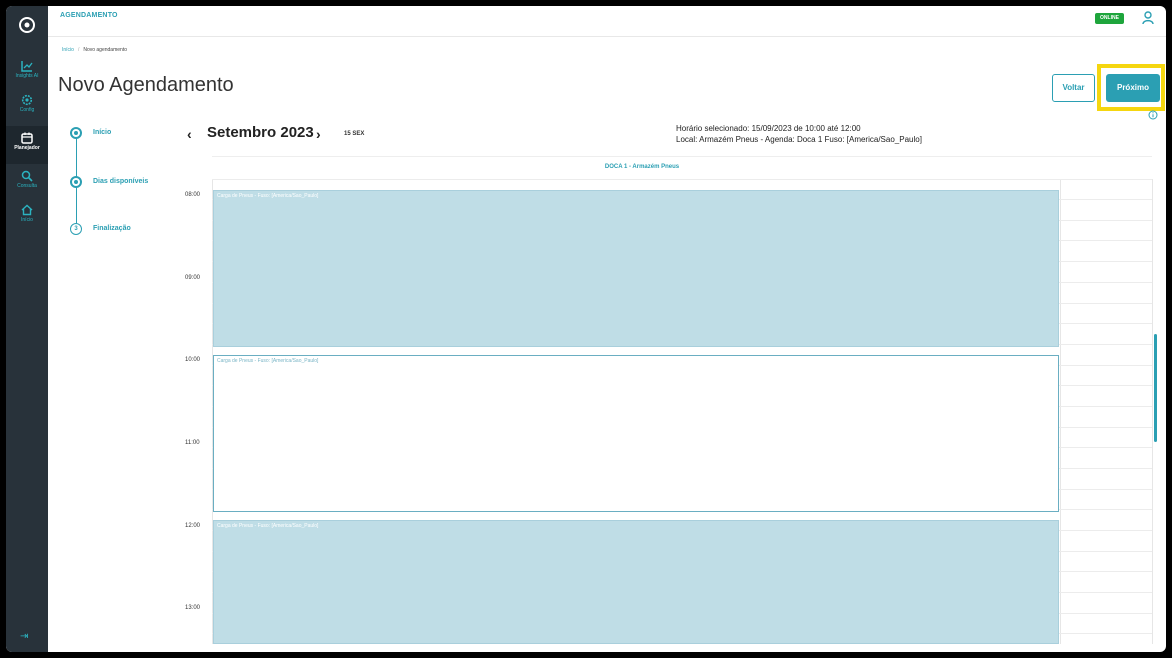 This screenshot has height=658, width=1172. I want to click on time-label: 12:00, so click(193, 526).